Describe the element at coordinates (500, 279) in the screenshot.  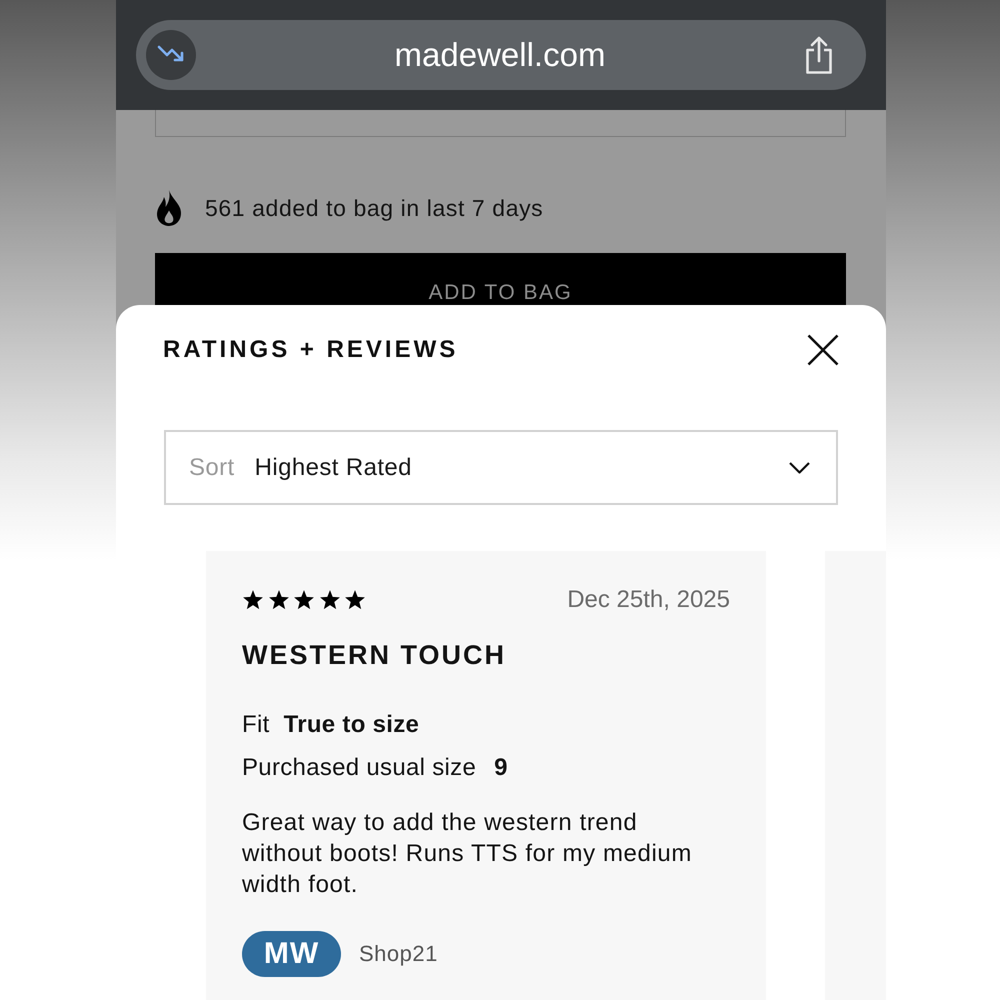
I see `add-to-bag-button: ADD TO BAG` at that location.